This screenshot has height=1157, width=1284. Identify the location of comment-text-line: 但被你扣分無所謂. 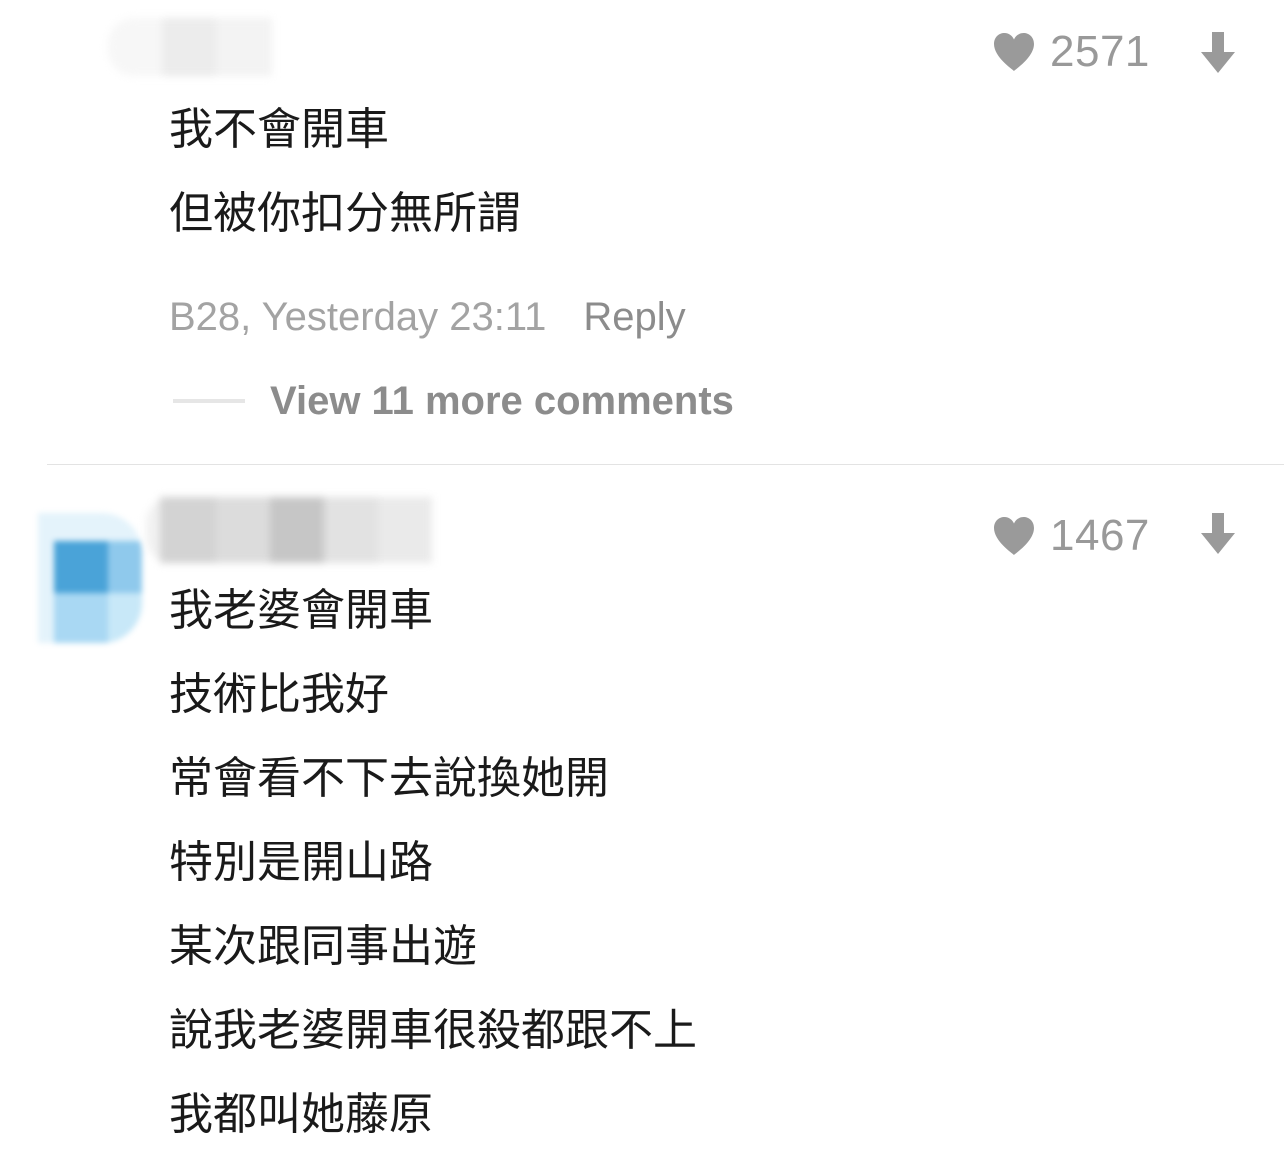
(345, 213).